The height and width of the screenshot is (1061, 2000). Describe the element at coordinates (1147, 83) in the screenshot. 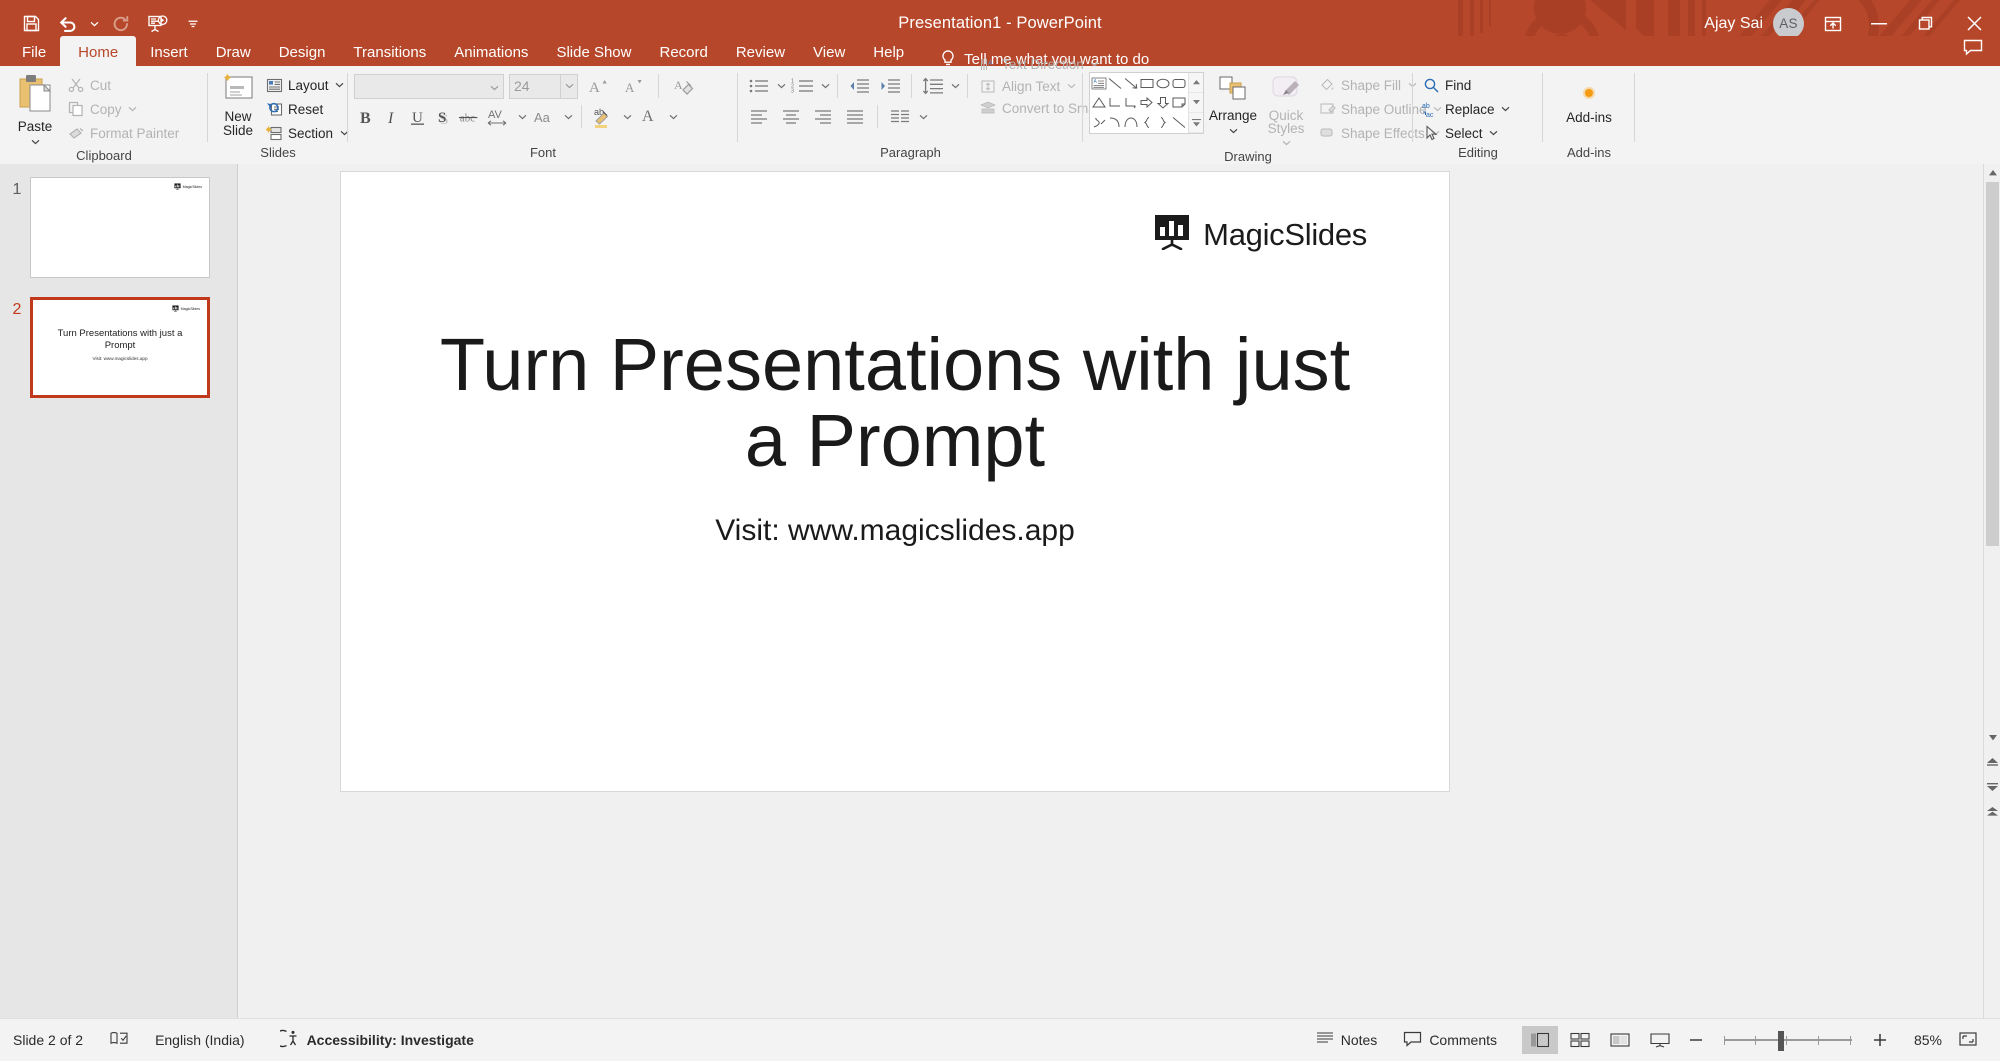

I see `shape-rectangle` at that location.